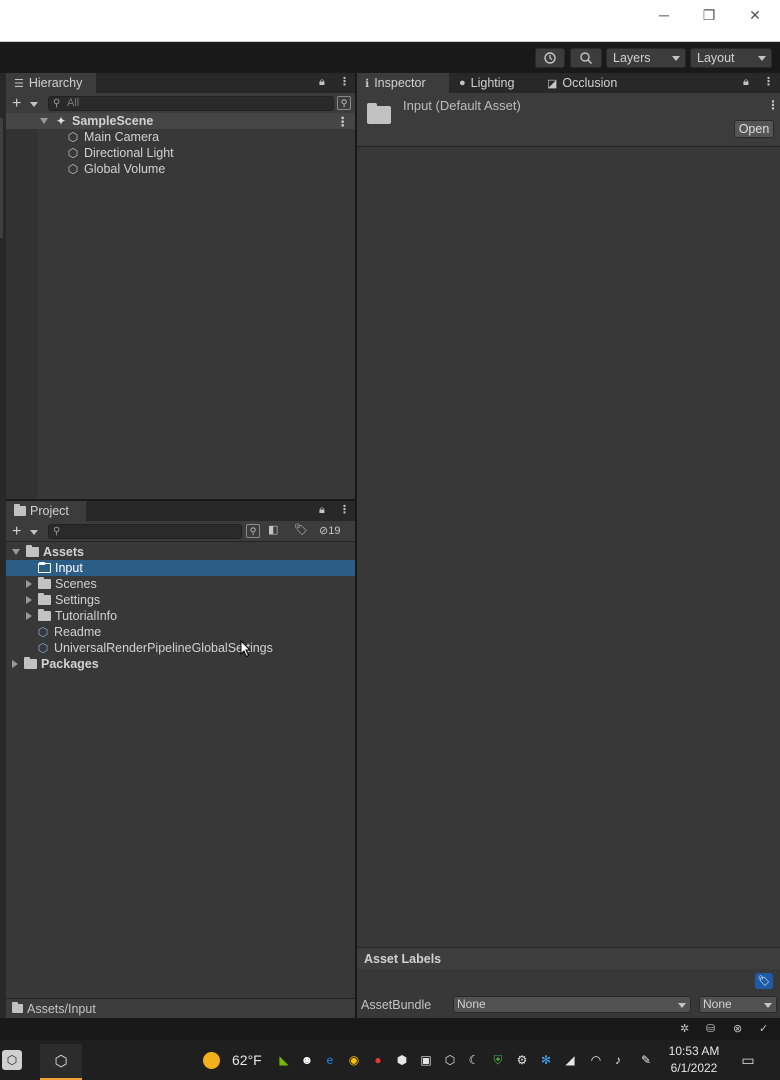  What do you see at coordinates (378, 1060) in the screenshot?
I see `record-icon: ●` at bounding box center [378, 1060].